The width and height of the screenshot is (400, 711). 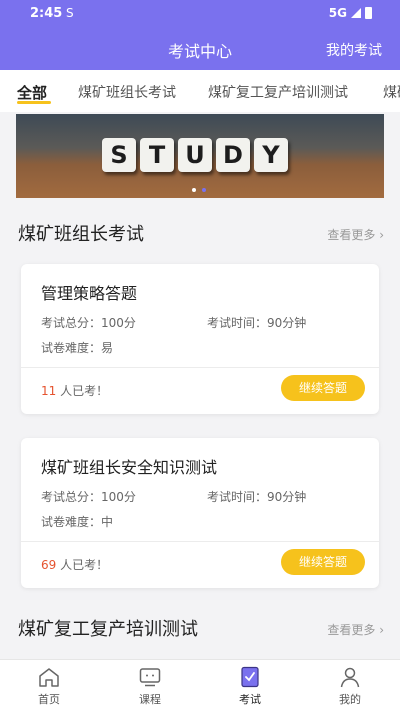 I want to click on tab-team-leader-exam: 煤矿班组长考试, so click(x=127, y=92).